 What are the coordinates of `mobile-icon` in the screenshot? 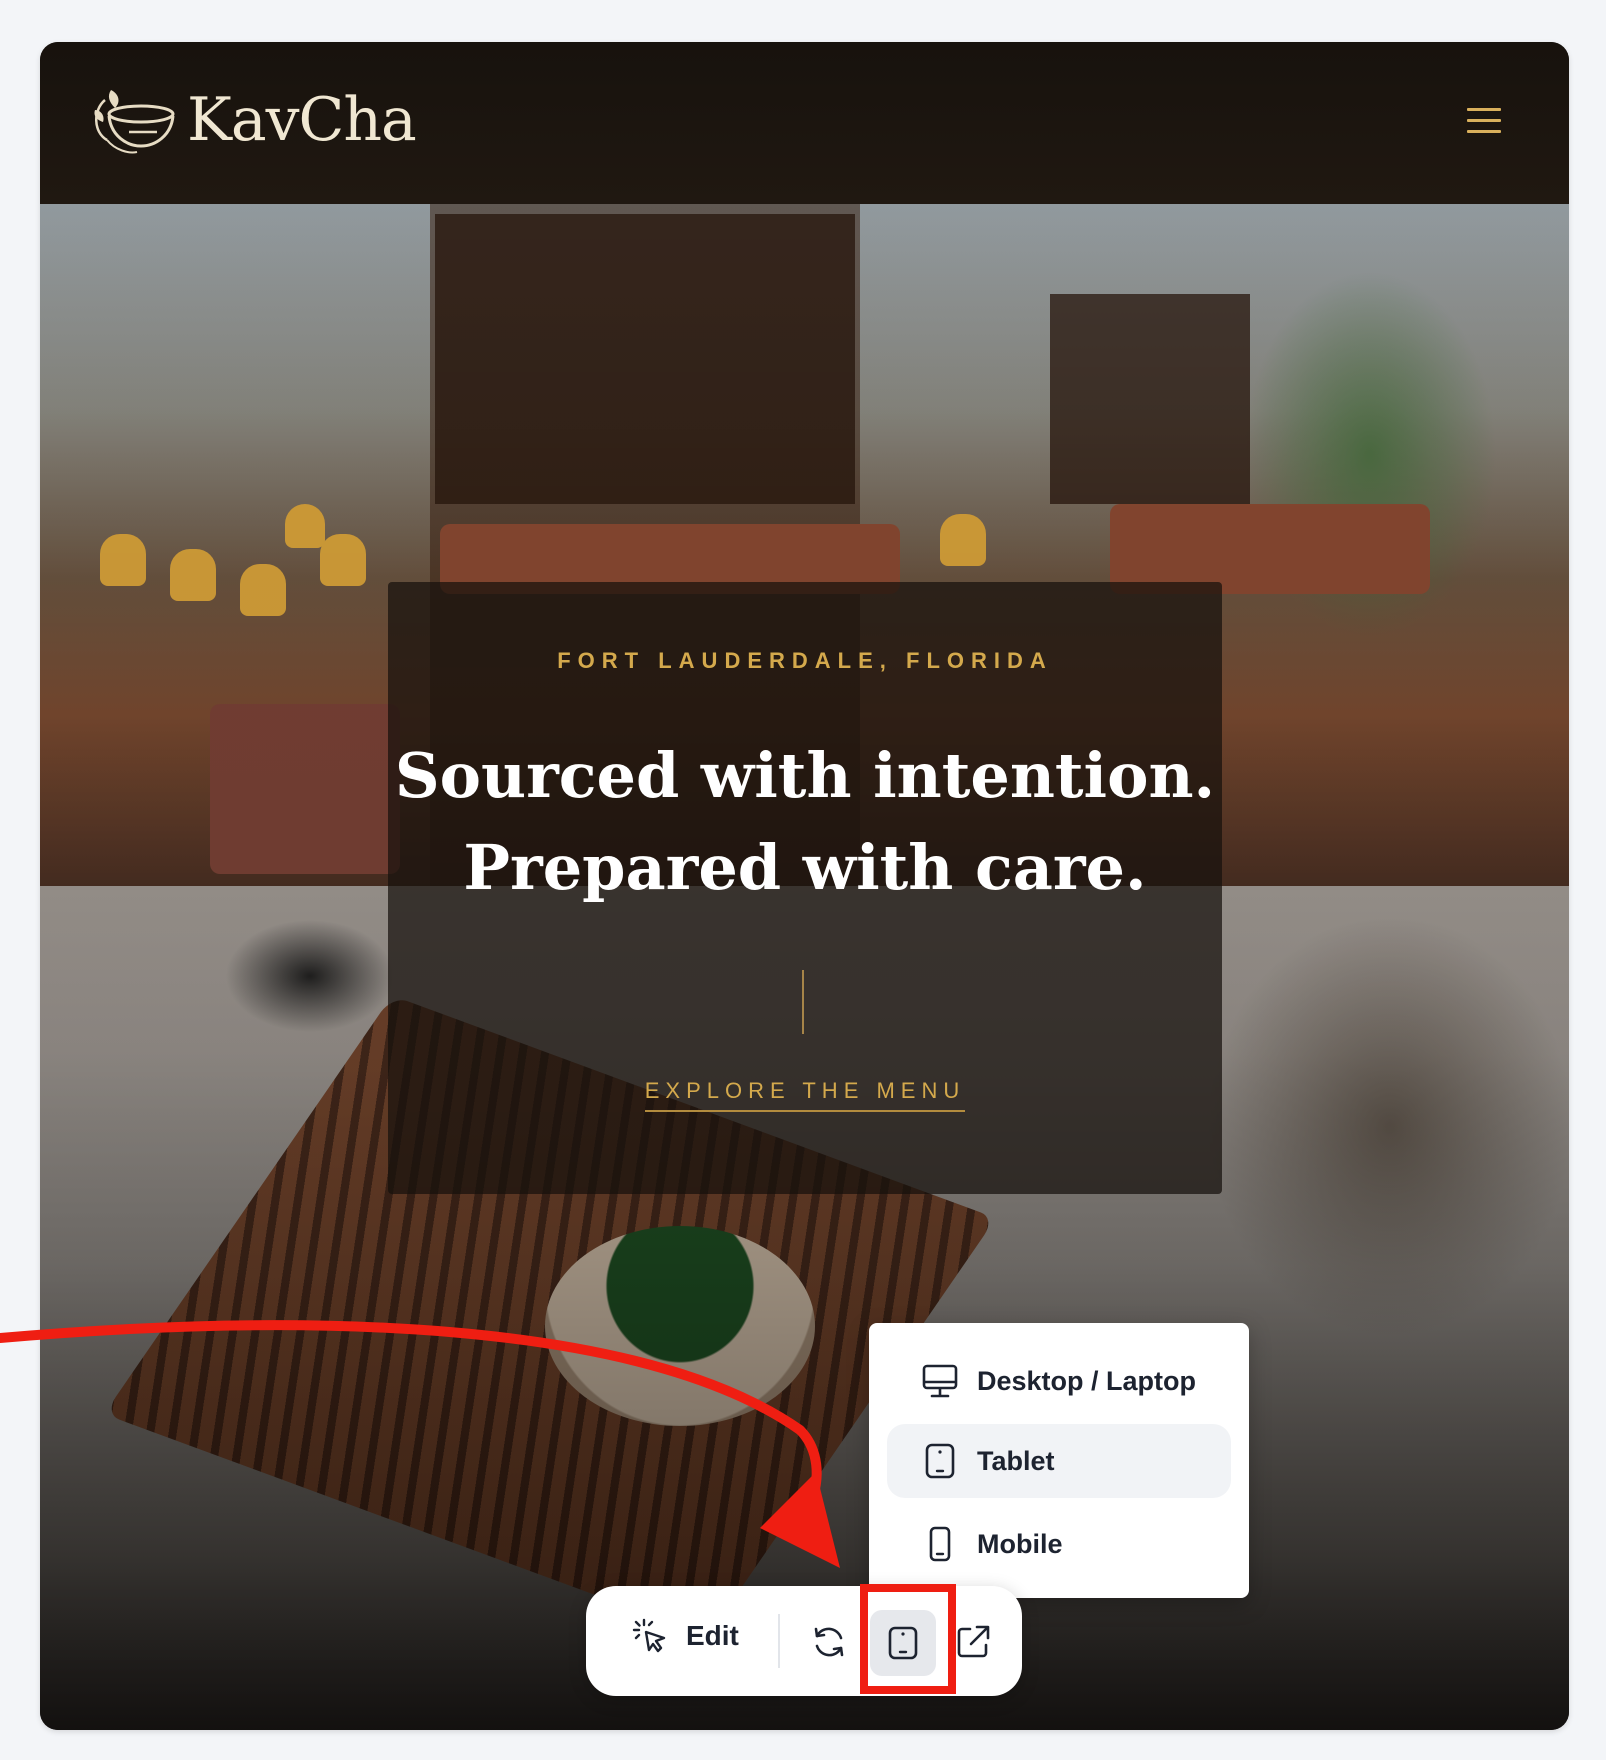 It's located at (940, 1544).